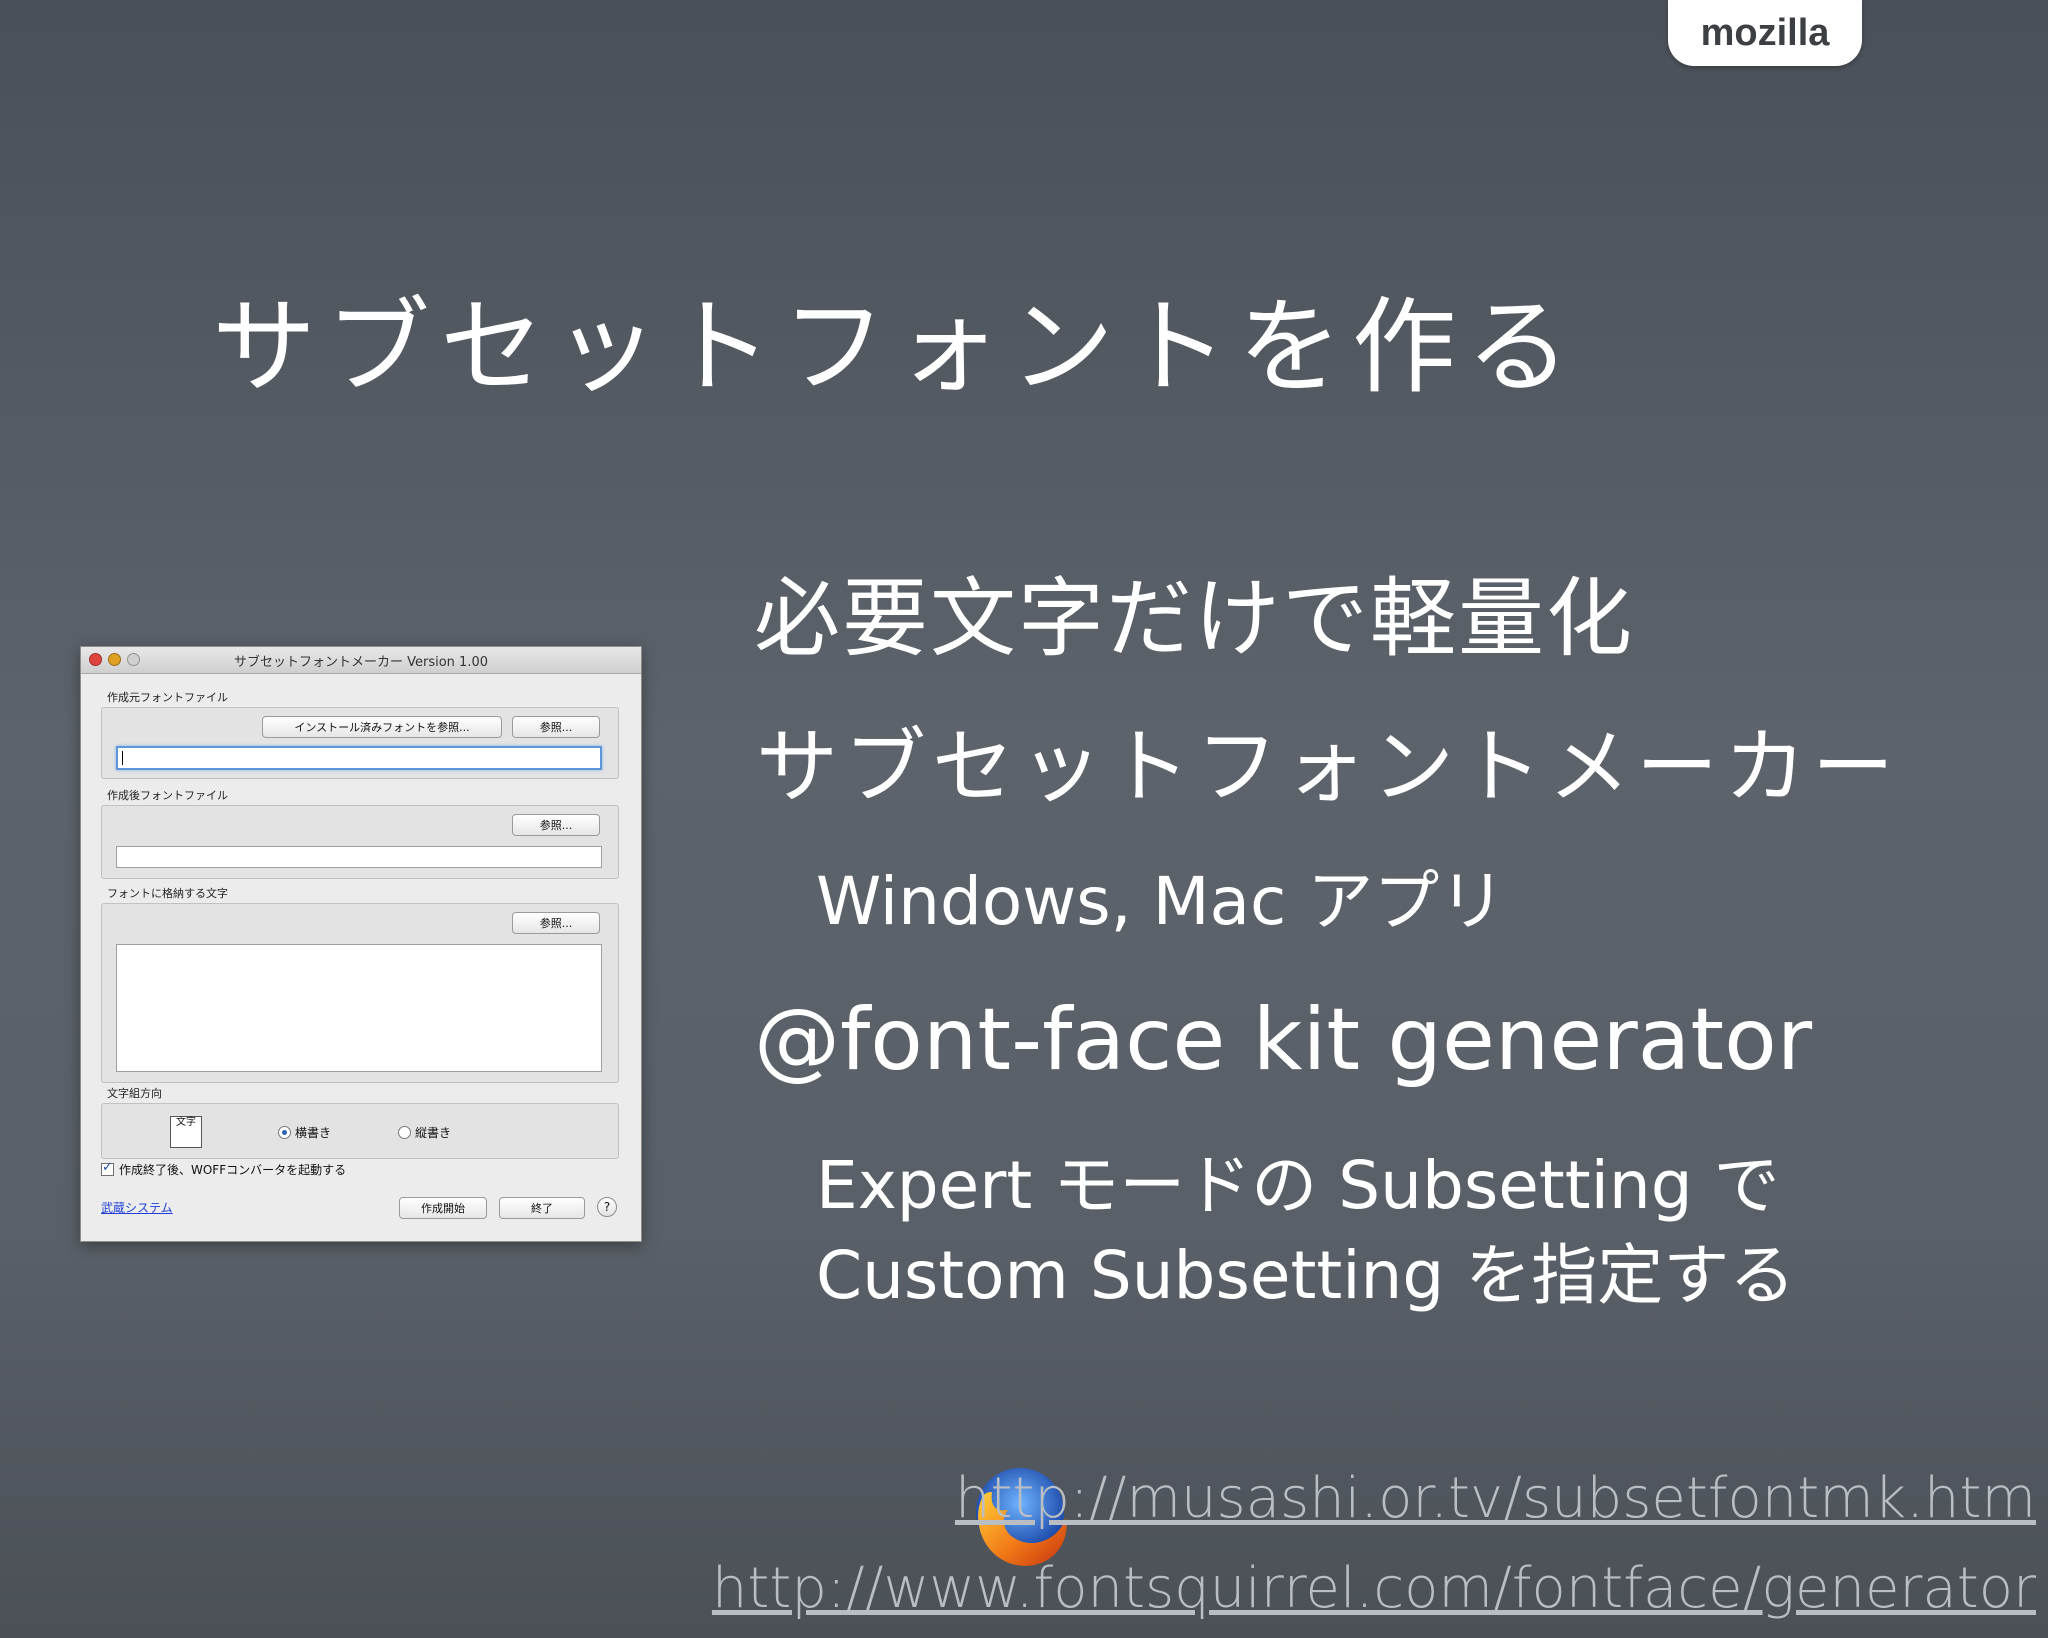  What do you see at coordinates (359, 857) in the screenshot?
I see `dest-font-path-field` at bounding box center [359, 857].